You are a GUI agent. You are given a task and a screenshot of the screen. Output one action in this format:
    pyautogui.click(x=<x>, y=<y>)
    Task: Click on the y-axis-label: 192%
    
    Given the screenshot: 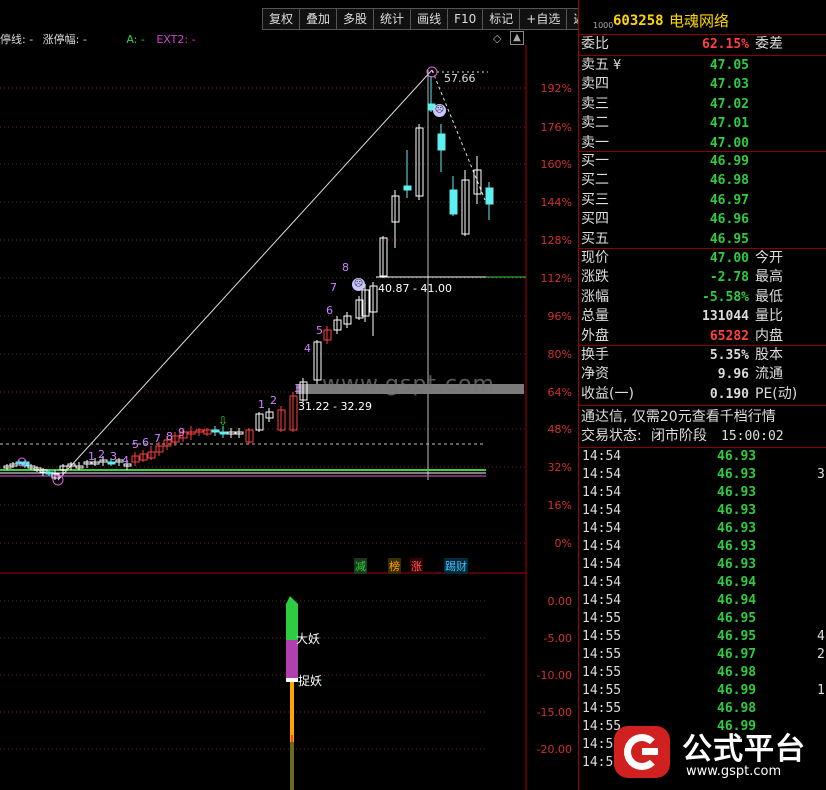 What is the action you would take?
    pyautogui.click(x=556, y=88)
    